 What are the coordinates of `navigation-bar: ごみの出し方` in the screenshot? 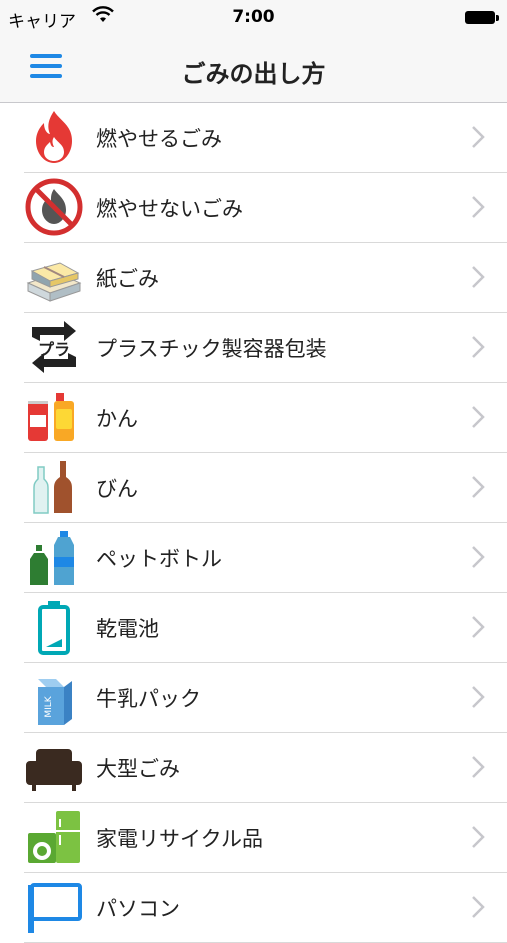 It's located at (253, 69).